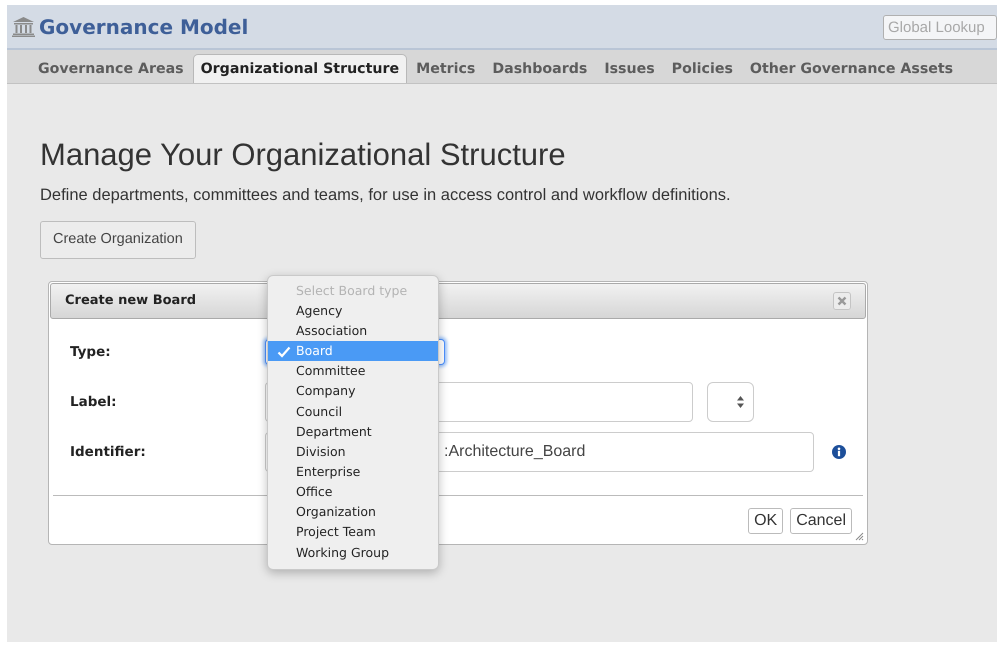  Describe the element at coordinates (702, 68) in the screenshot. I see `nav-tab: Policies` at that location.